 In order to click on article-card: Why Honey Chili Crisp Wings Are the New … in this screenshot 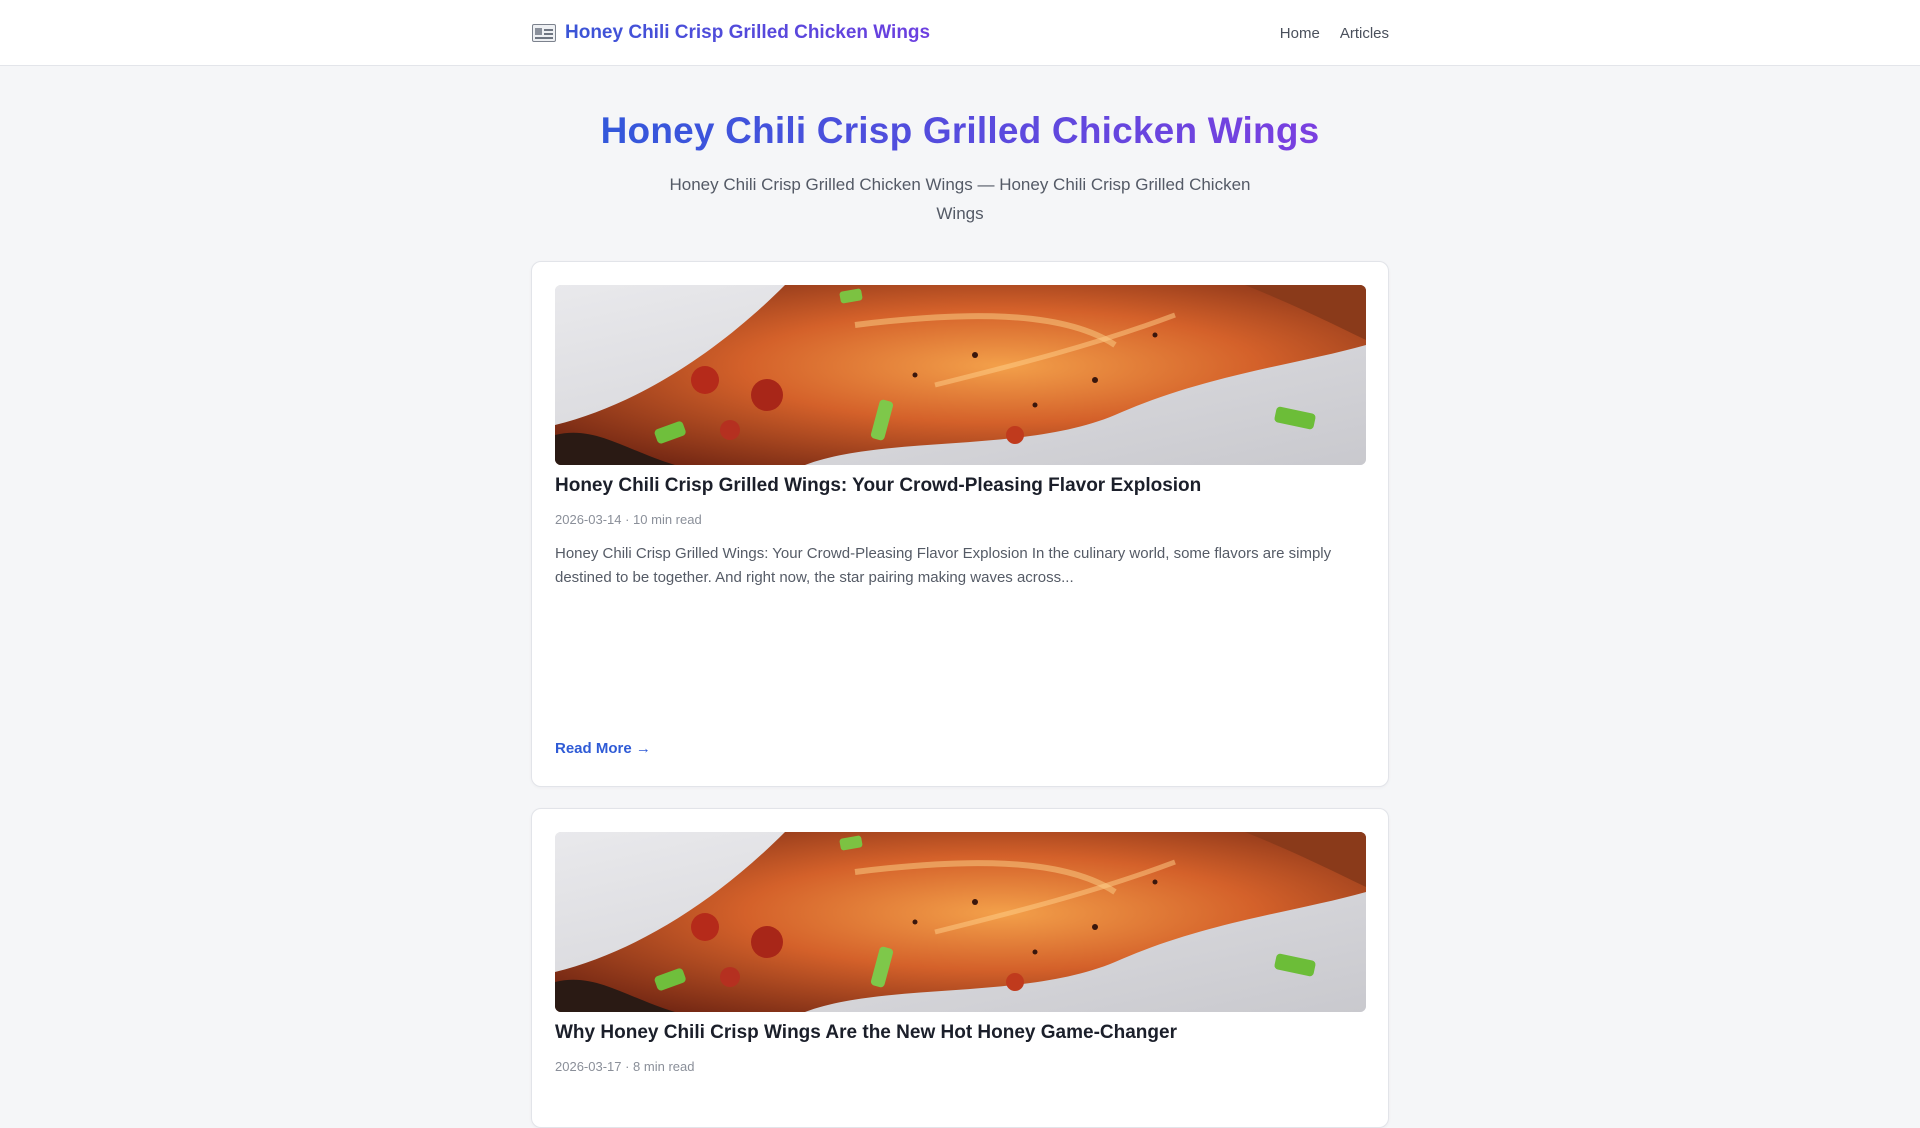, I will do `click(960, 968)`.